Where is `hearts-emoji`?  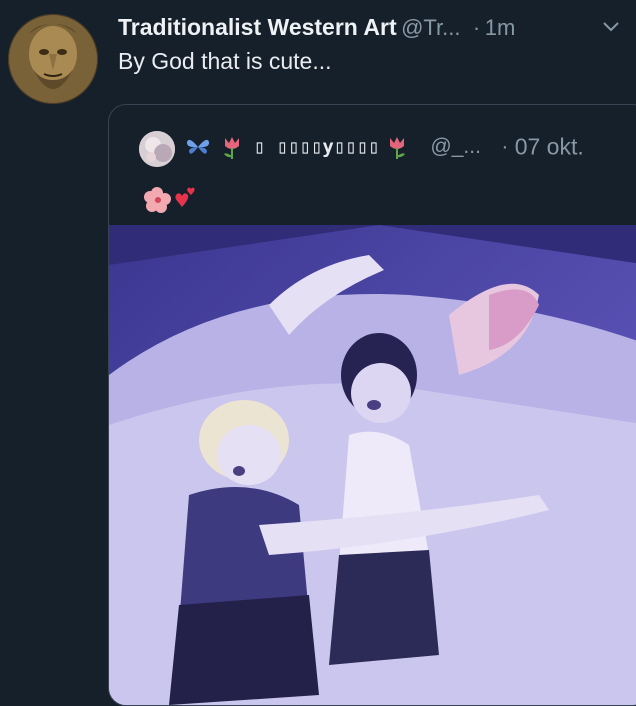
hearts-emoji is located at coordinates (185, 197).